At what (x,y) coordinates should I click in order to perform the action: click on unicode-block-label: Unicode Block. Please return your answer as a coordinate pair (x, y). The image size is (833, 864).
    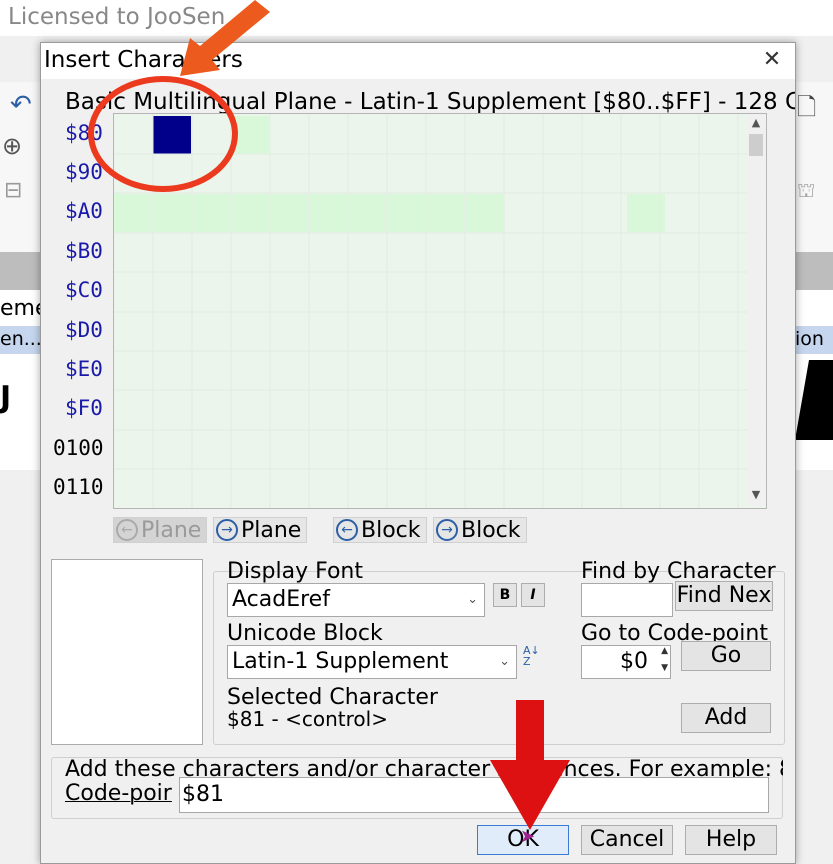
    Looking at the image, I should click on (305, 633).